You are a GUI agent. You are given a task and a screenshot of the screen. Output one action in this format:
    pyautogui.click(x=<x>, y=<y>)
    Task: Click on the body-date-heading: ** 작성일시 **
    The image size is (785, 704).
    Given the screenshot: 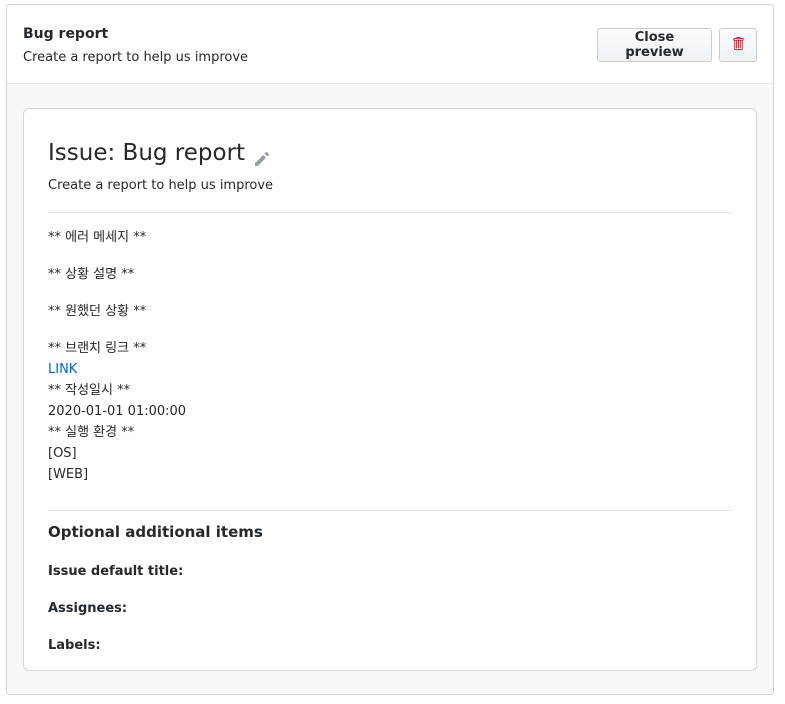 What is the action you would take?
    pyautogui.click(x=89, y=390)
    